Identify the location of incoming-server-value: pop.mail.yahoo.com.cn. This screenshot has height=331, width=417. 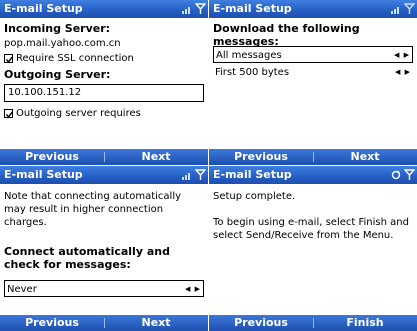
(62, 43).